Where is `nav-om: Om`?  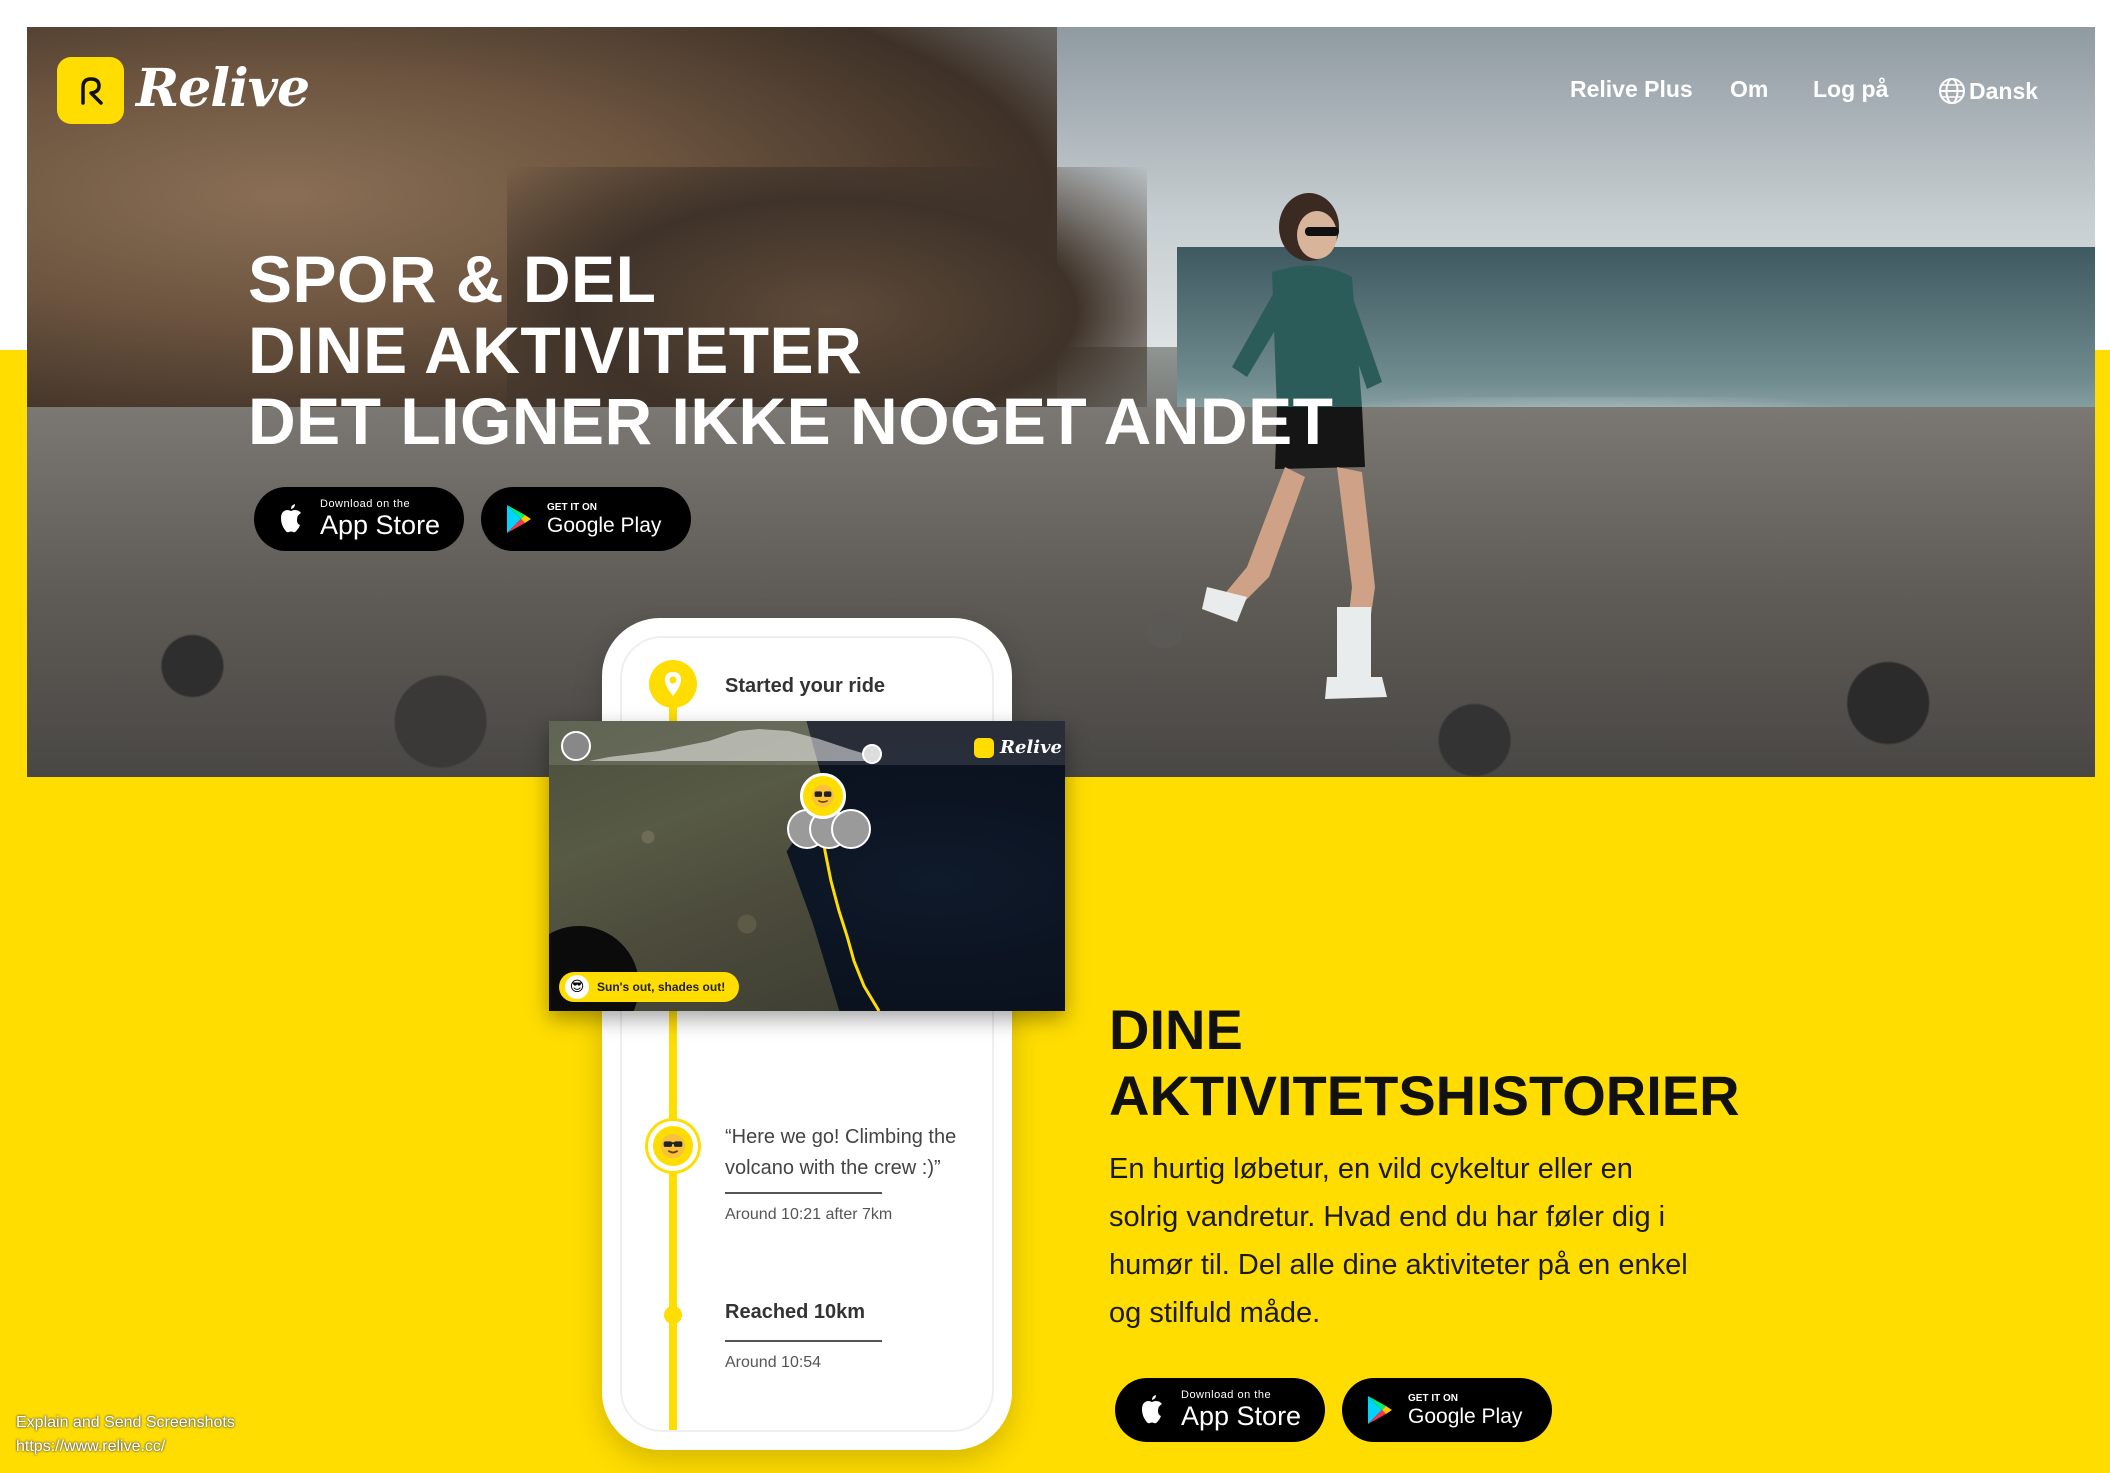
nav-om: Om is located at coordinates (1749, 89).